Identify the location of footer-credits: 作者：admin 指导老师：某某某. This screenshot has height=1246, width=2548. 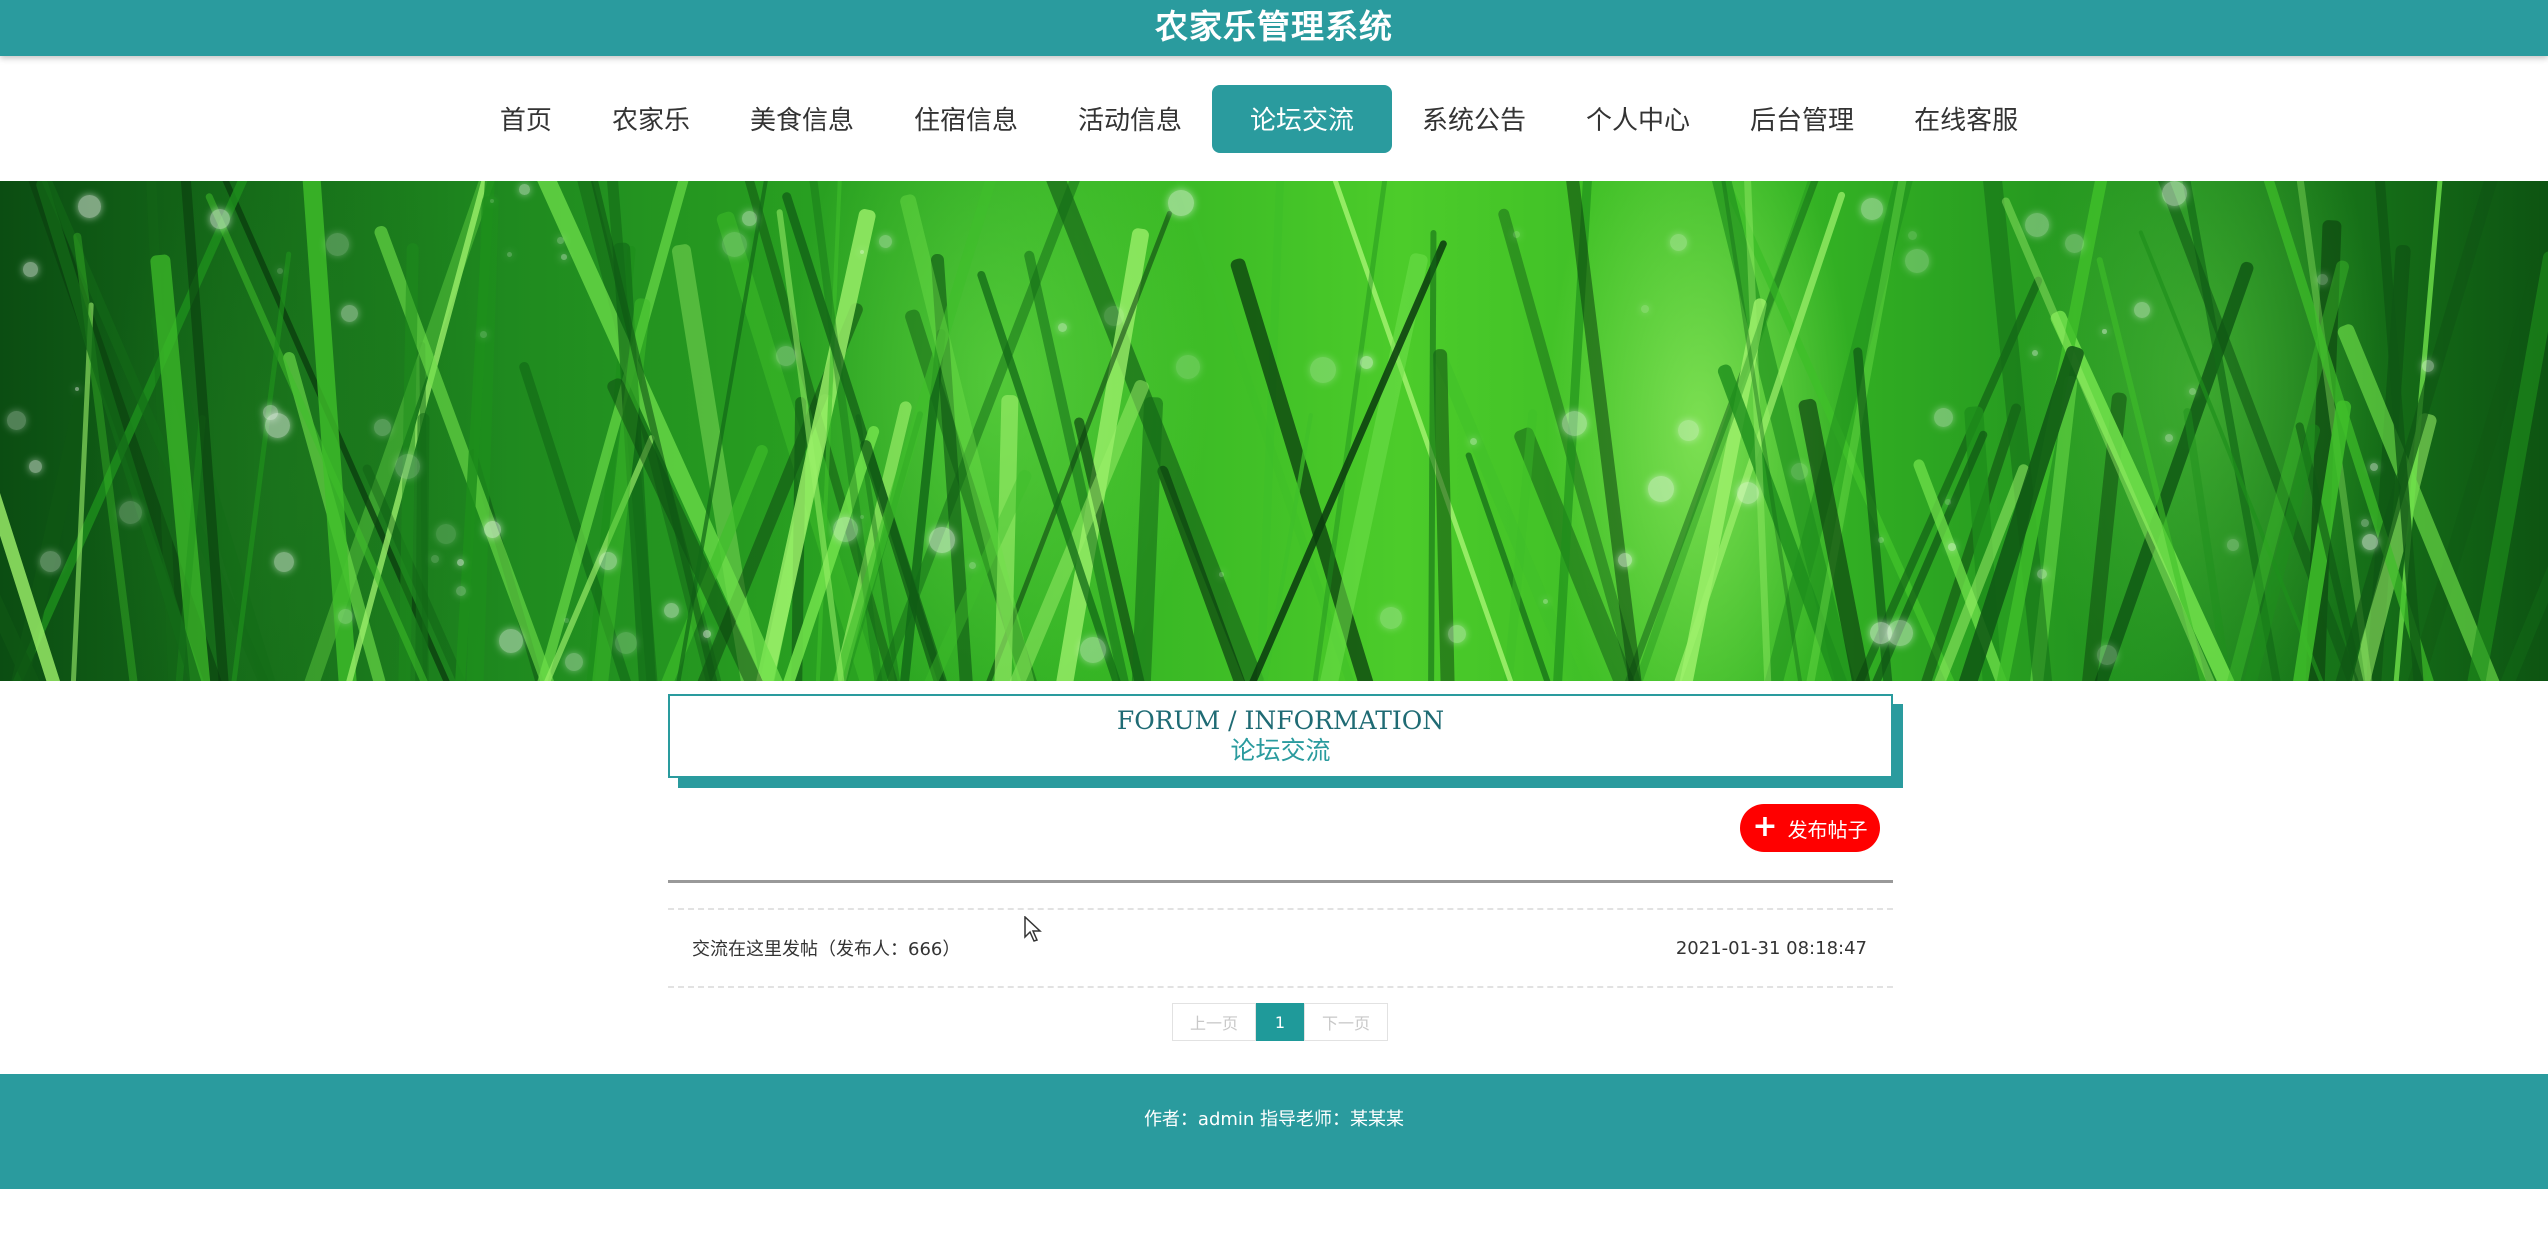
(1274, 1119).